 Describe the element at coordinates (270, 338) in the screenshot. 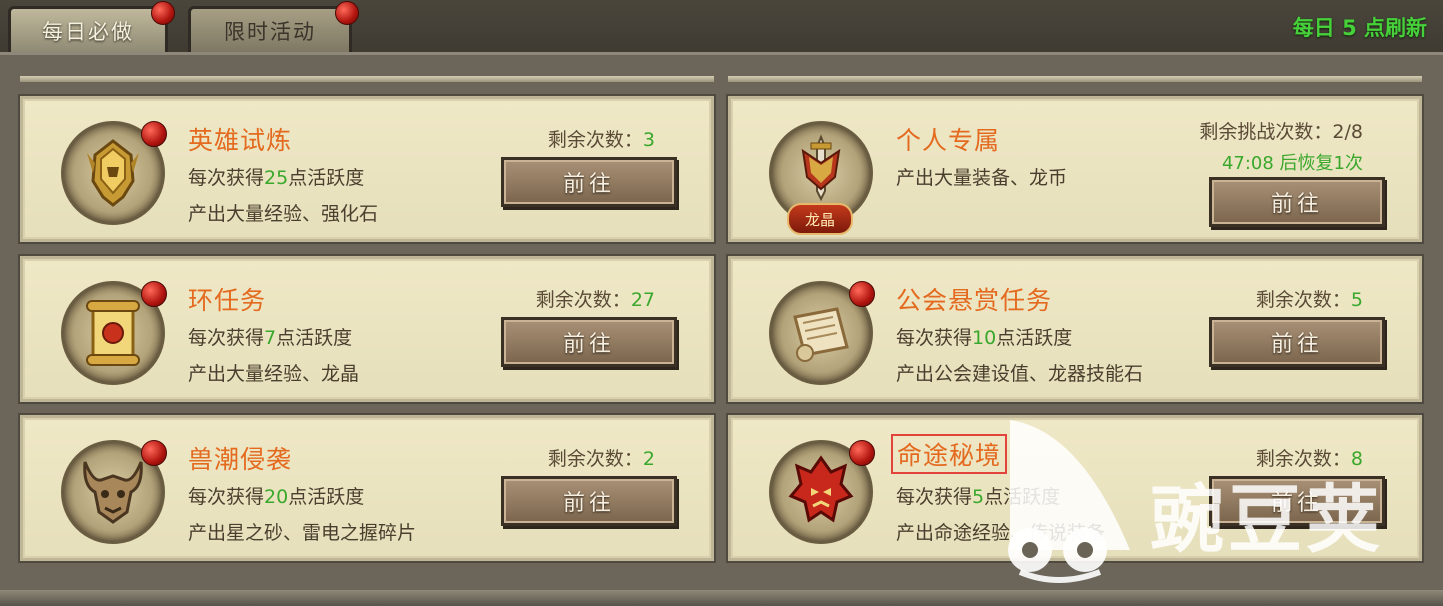

I see `activity-reward-line: 每次获得7点活跃度` at that location.